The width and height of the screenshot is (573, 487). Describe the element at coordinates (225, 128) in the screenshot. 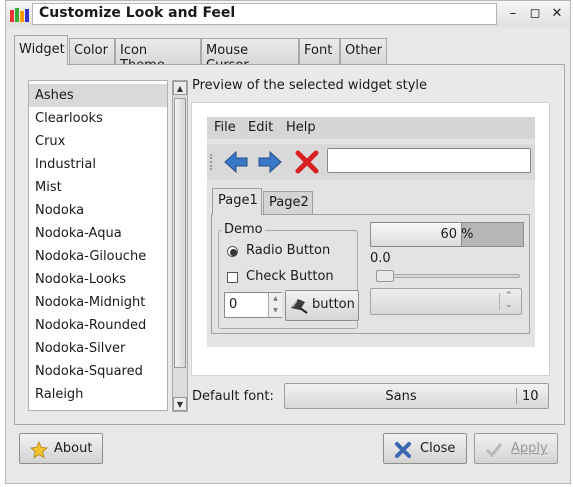

I see `menu-file: File` at that location.